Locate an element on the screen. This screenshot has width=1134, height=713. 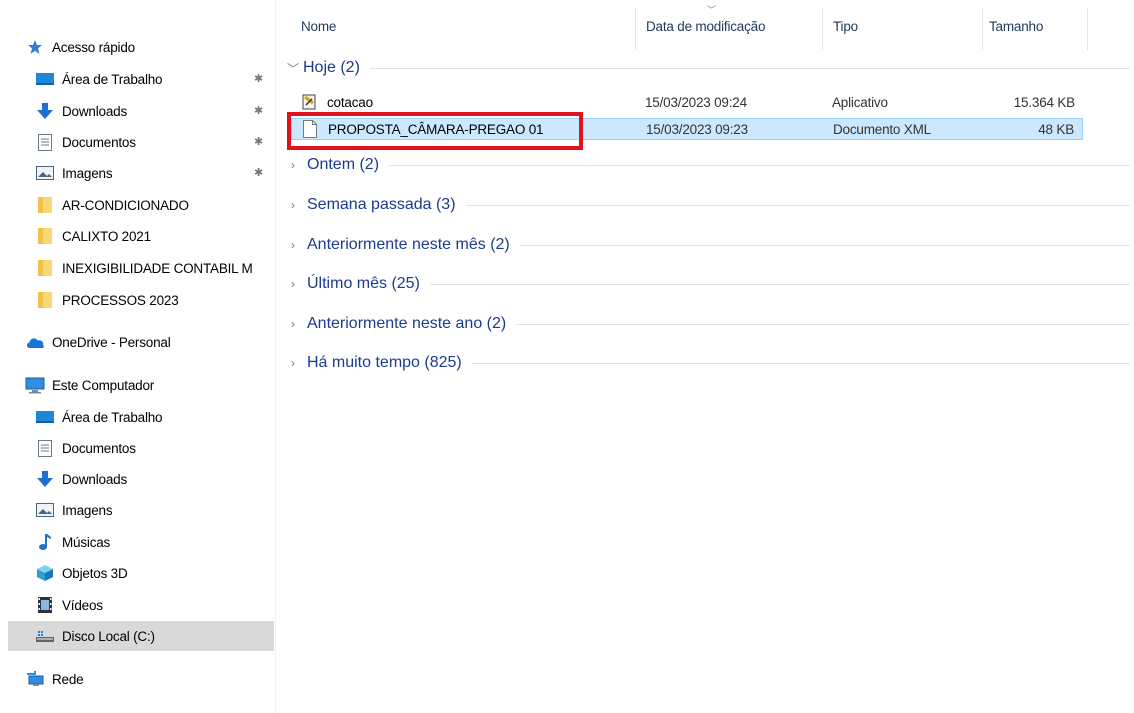
sidebar-item-label: Músicas is located at coordinates (86, 542).